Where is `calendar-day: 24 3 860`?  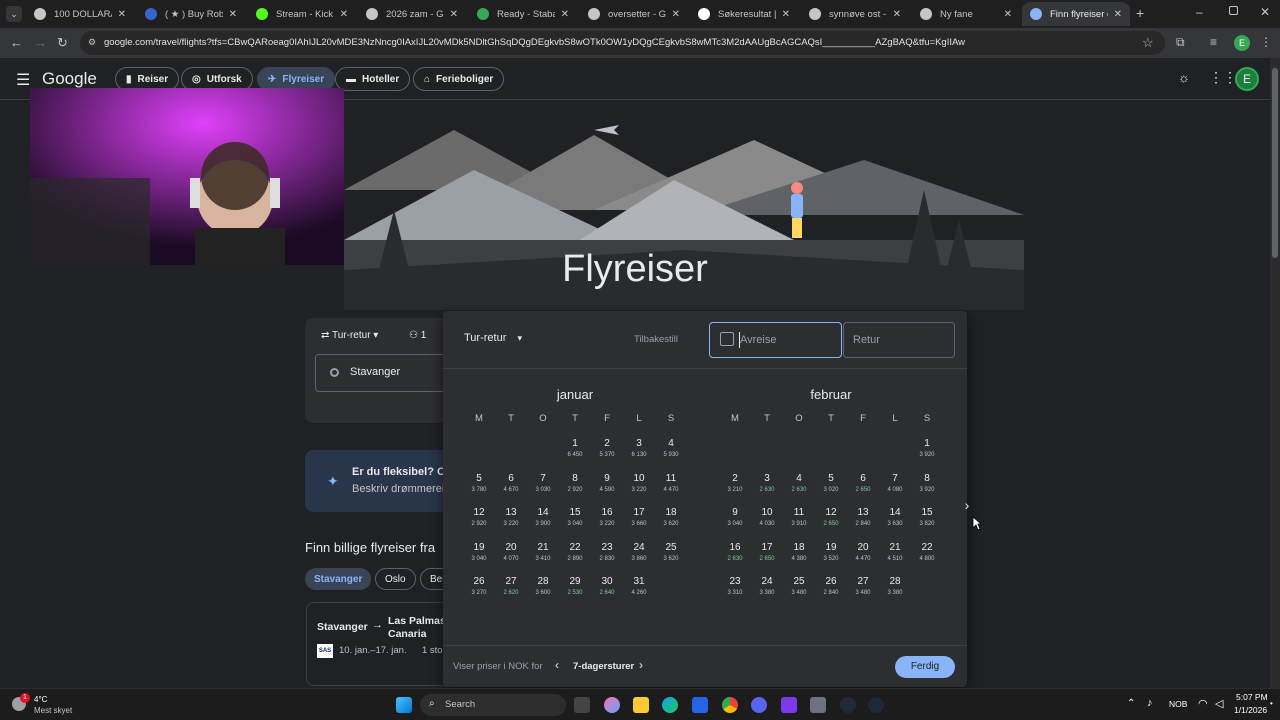 calendar-day: 24 3 860 is located at coordinates (639, 556).